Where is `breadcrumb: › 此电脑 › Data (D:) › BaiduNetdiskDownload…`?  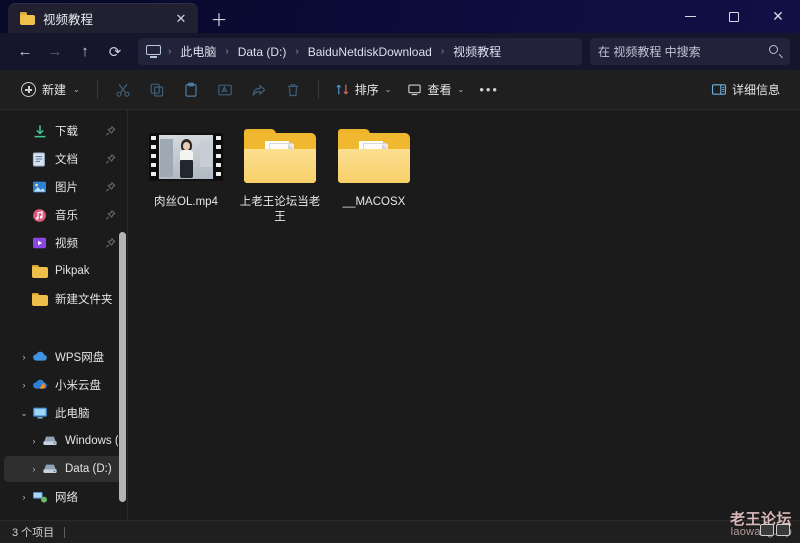
breadcrumb: › 此电脑 › Data (D:) › BaiduNetdiskDownload… is located at coordinates (360, 51).